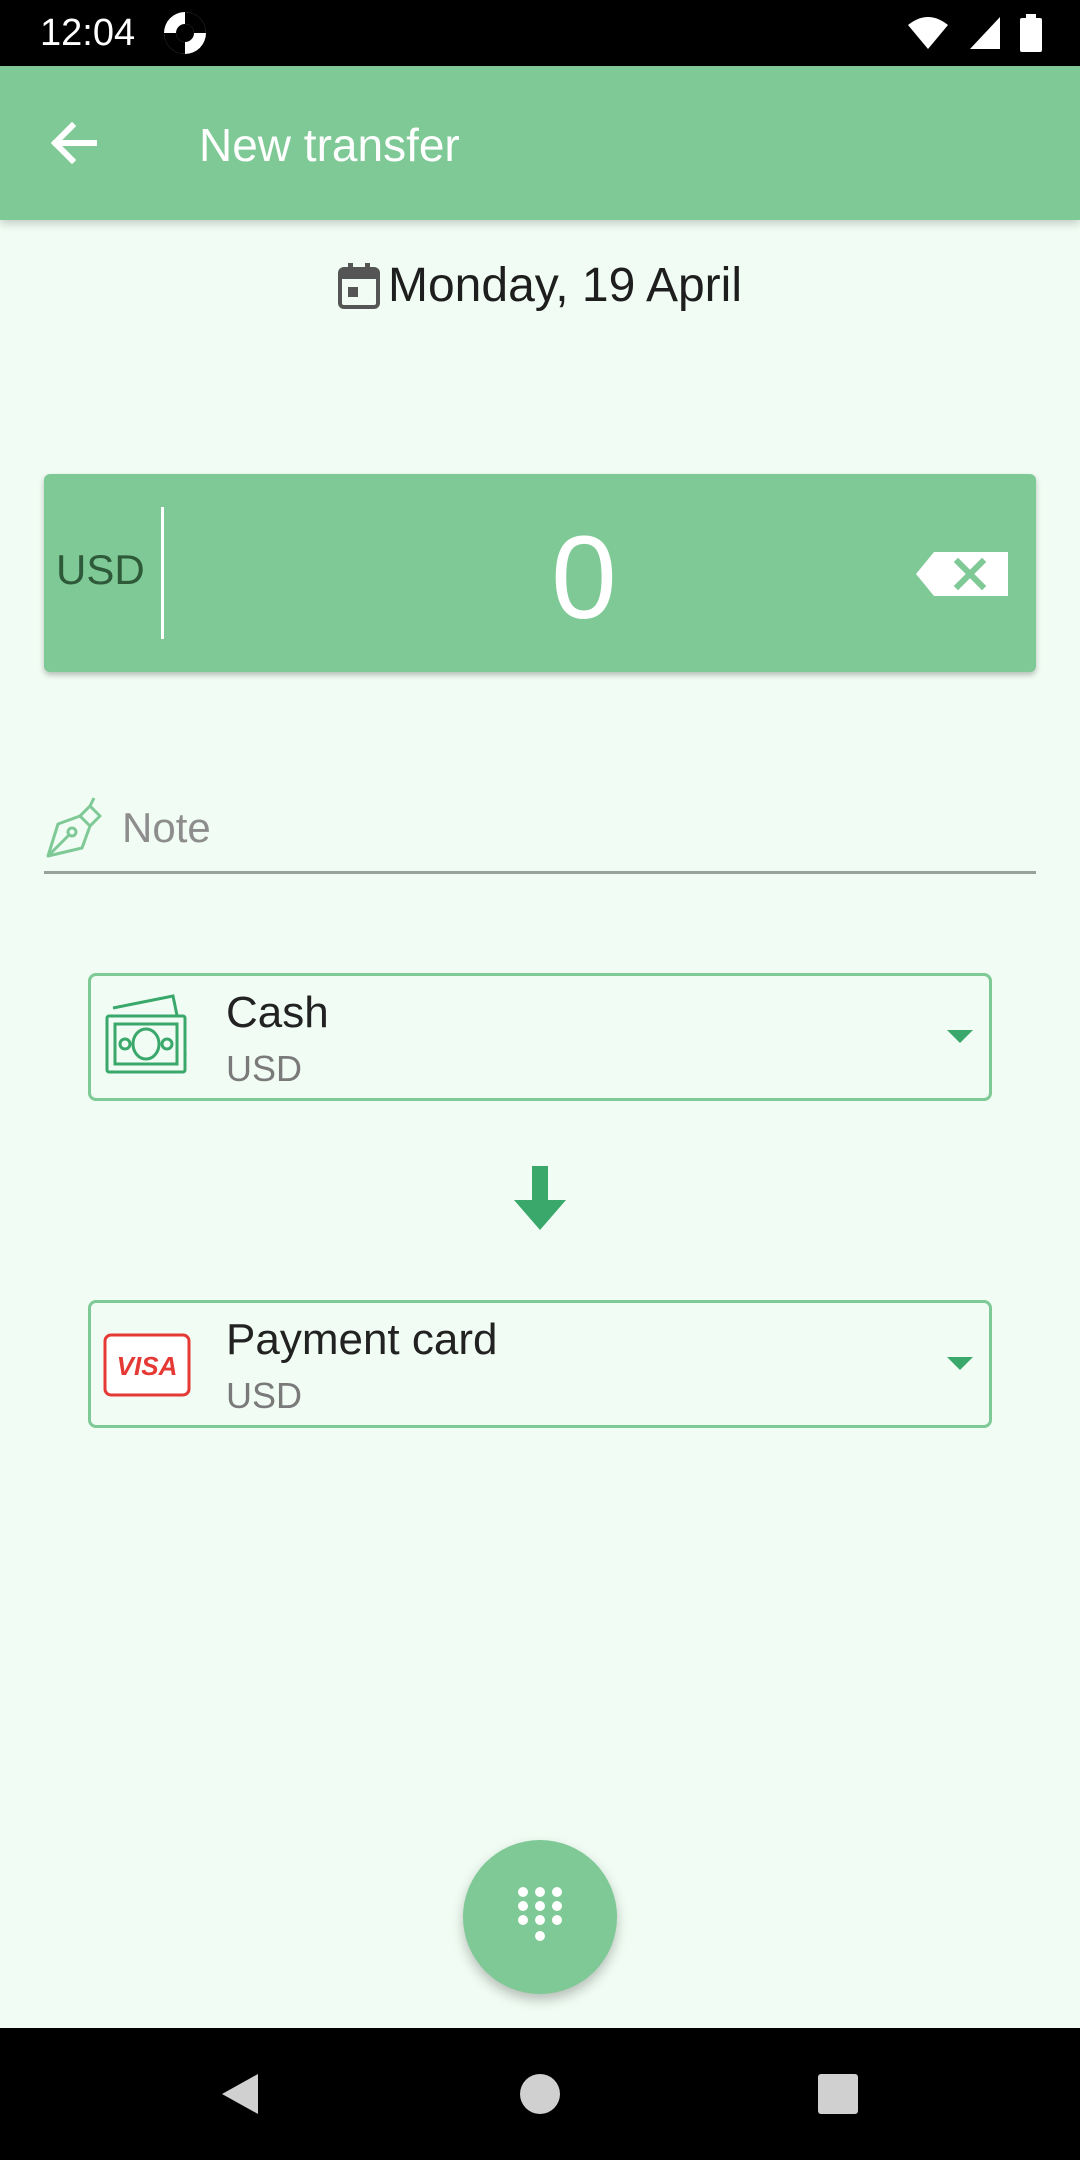  I want to click on from-account-select: Cash USD, so click(540, 1037).